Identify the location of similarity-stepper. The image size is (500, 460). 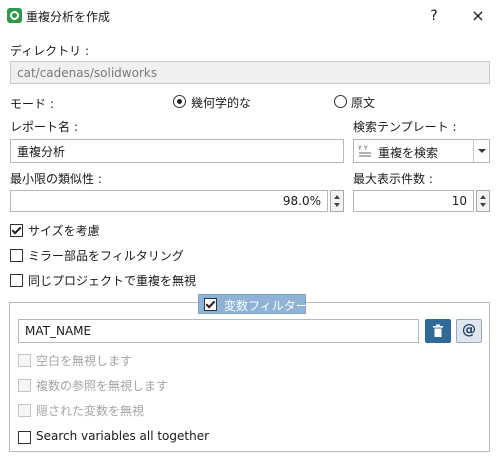
(337, 201).